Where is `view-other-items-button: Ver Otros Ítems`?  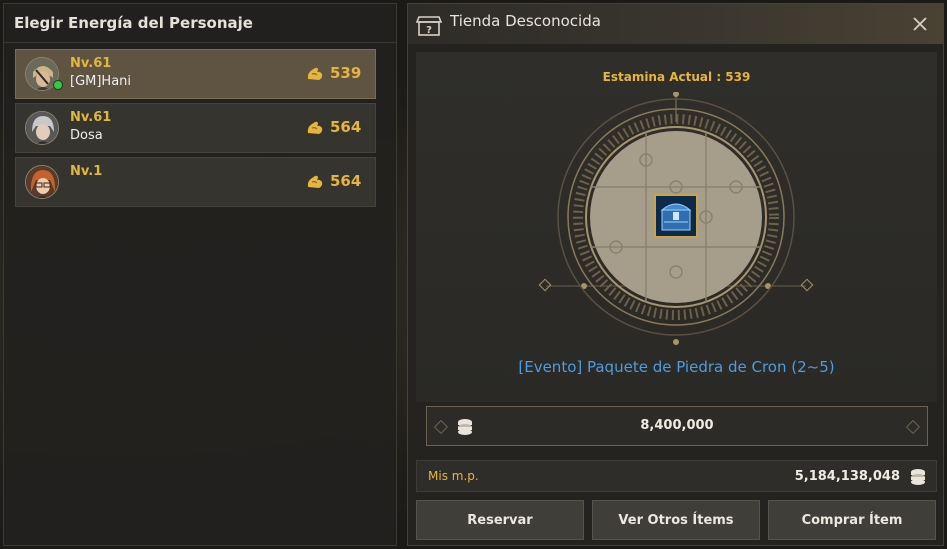
view-other-items-button: Ver Otros Ítems is located at coordinates (676, 520).